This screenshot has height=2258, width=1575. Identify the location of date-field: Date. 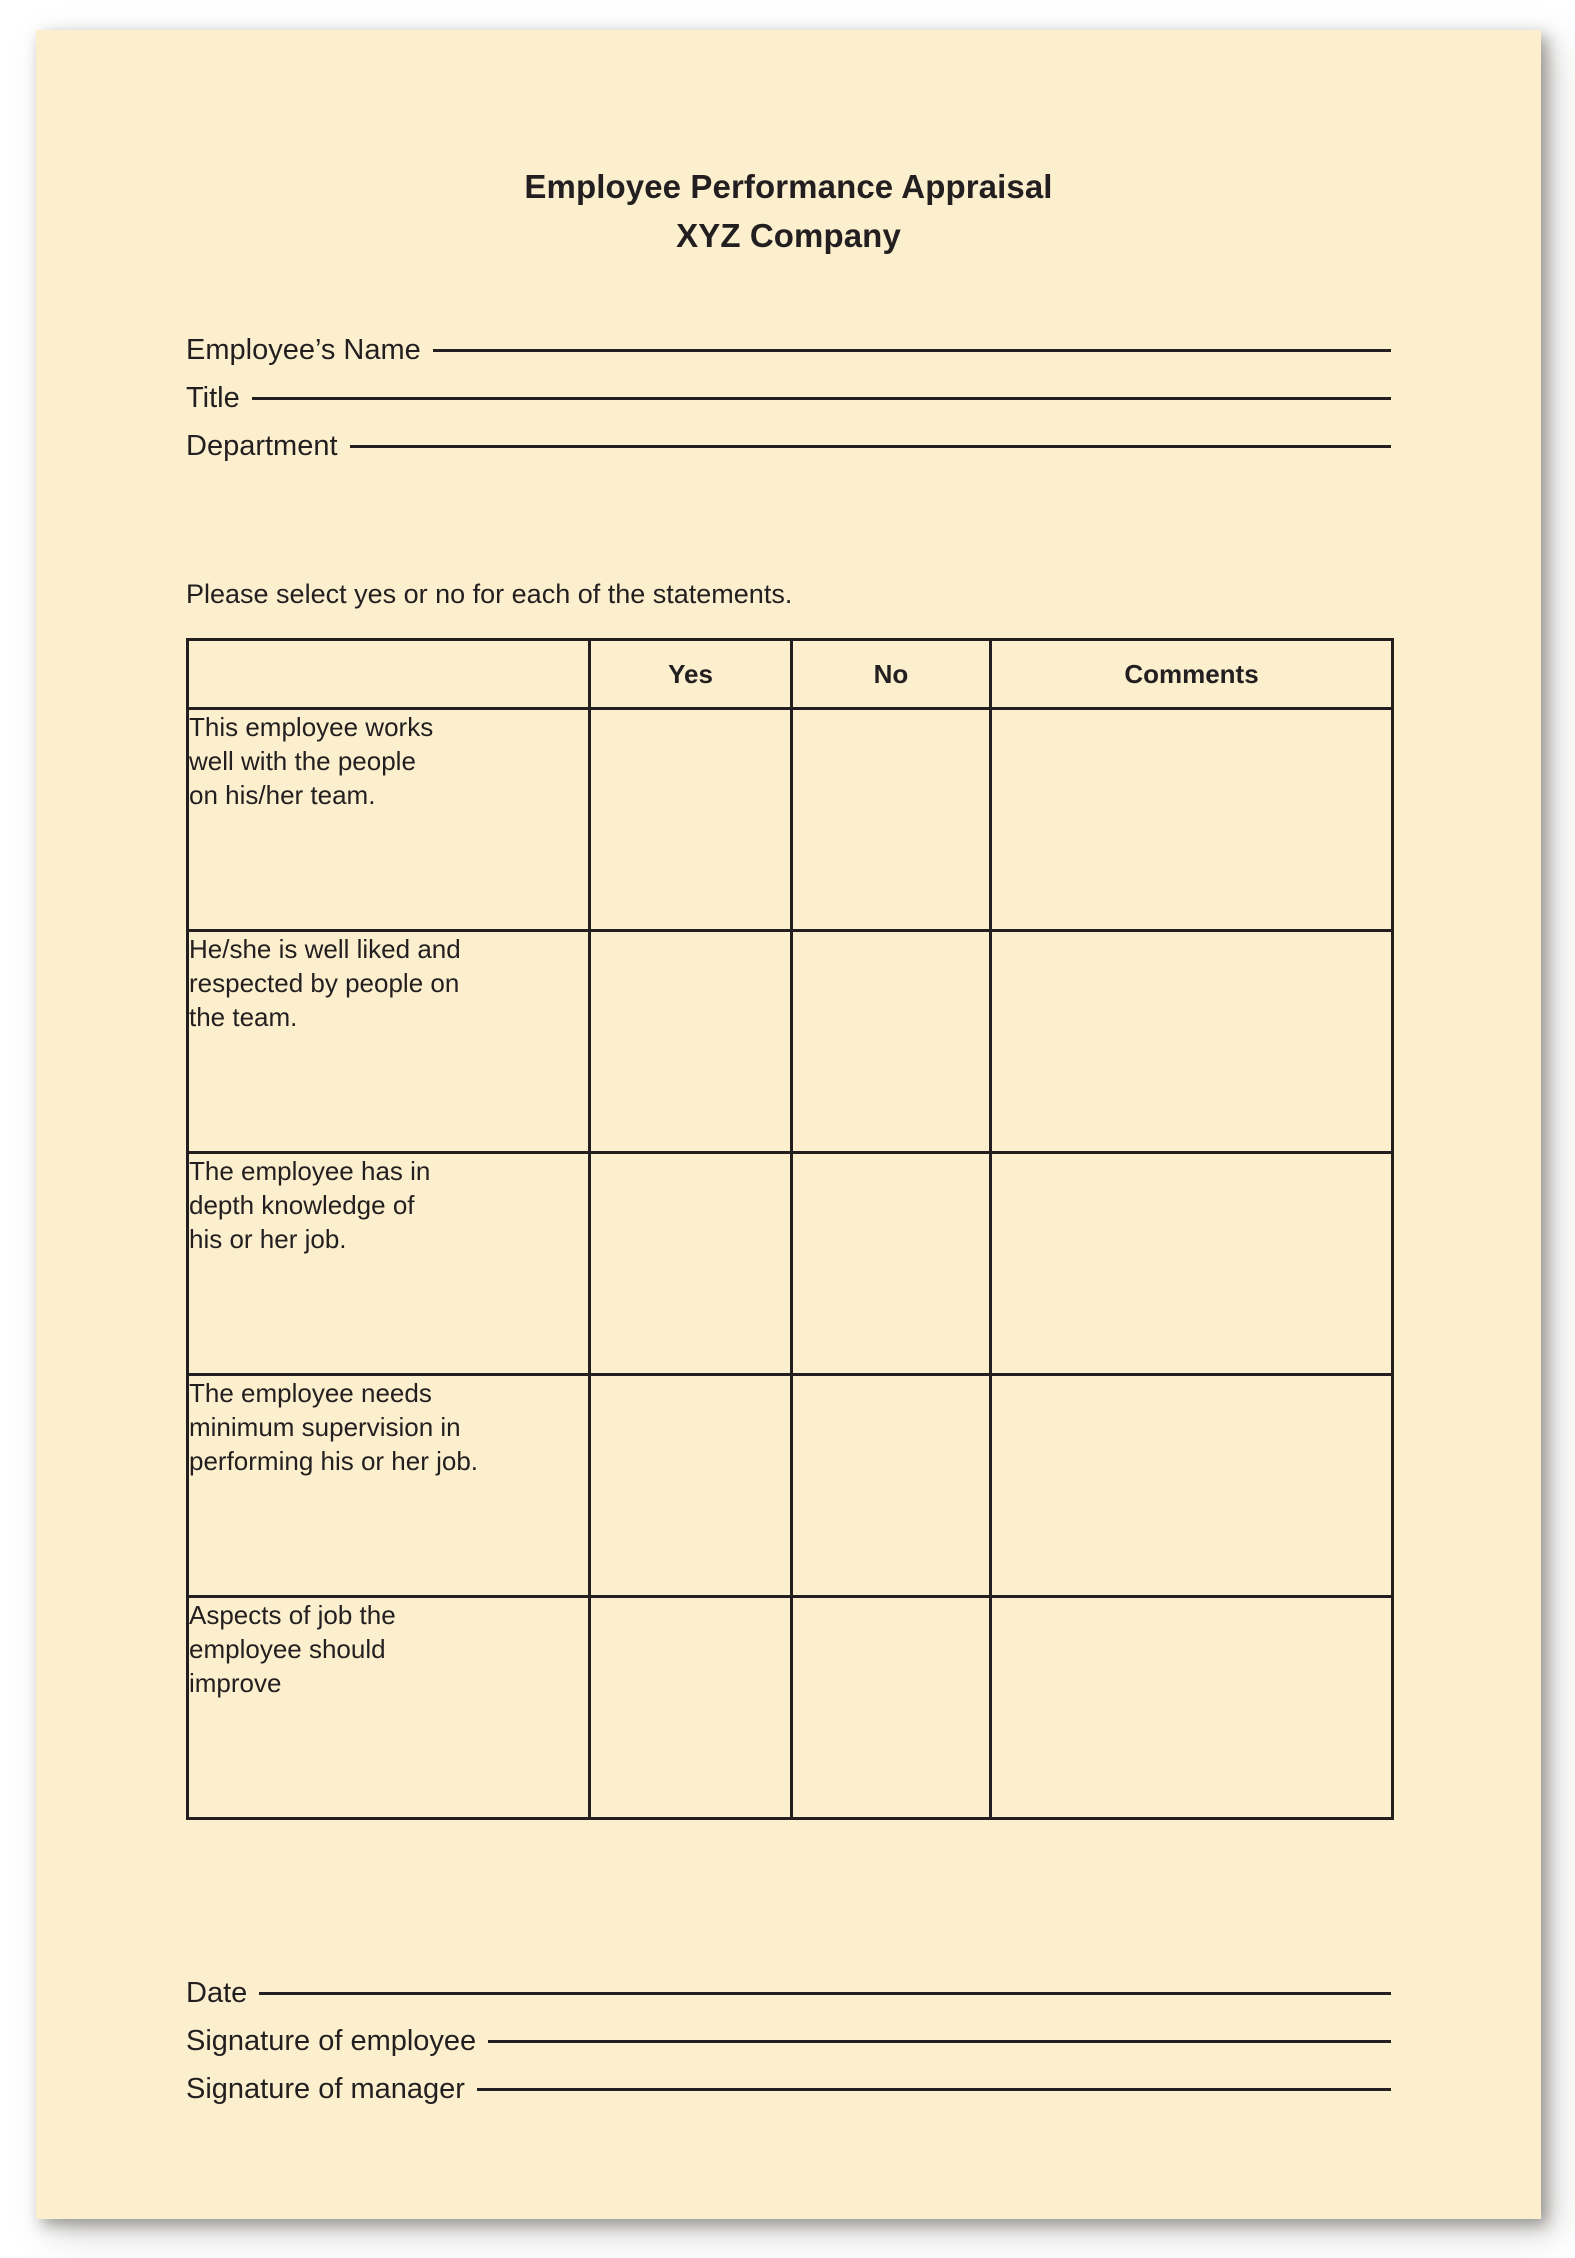
(788, 1997).